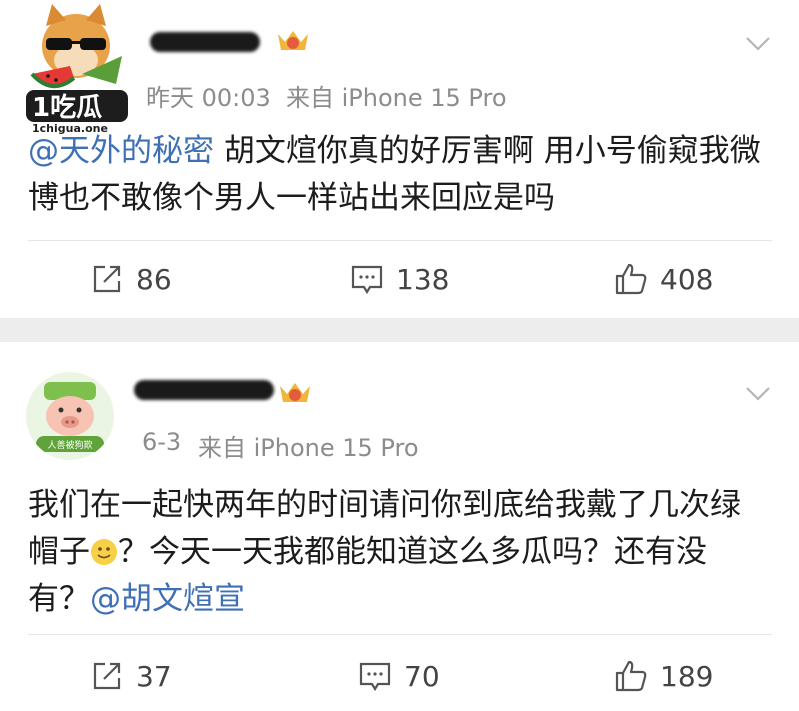 The image size is (799, 711). Describe the element at coordinates (167, 599) in the screenshot. I see `mention-link: @胡文煊宣` at that location.